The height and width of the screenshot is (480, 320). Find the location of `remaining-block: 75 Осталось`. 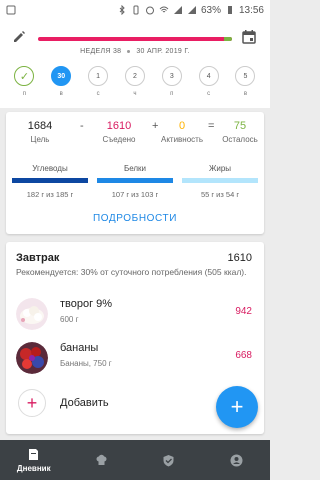

remaining-block: 75 Осталось is located at coordinates (240, 132).